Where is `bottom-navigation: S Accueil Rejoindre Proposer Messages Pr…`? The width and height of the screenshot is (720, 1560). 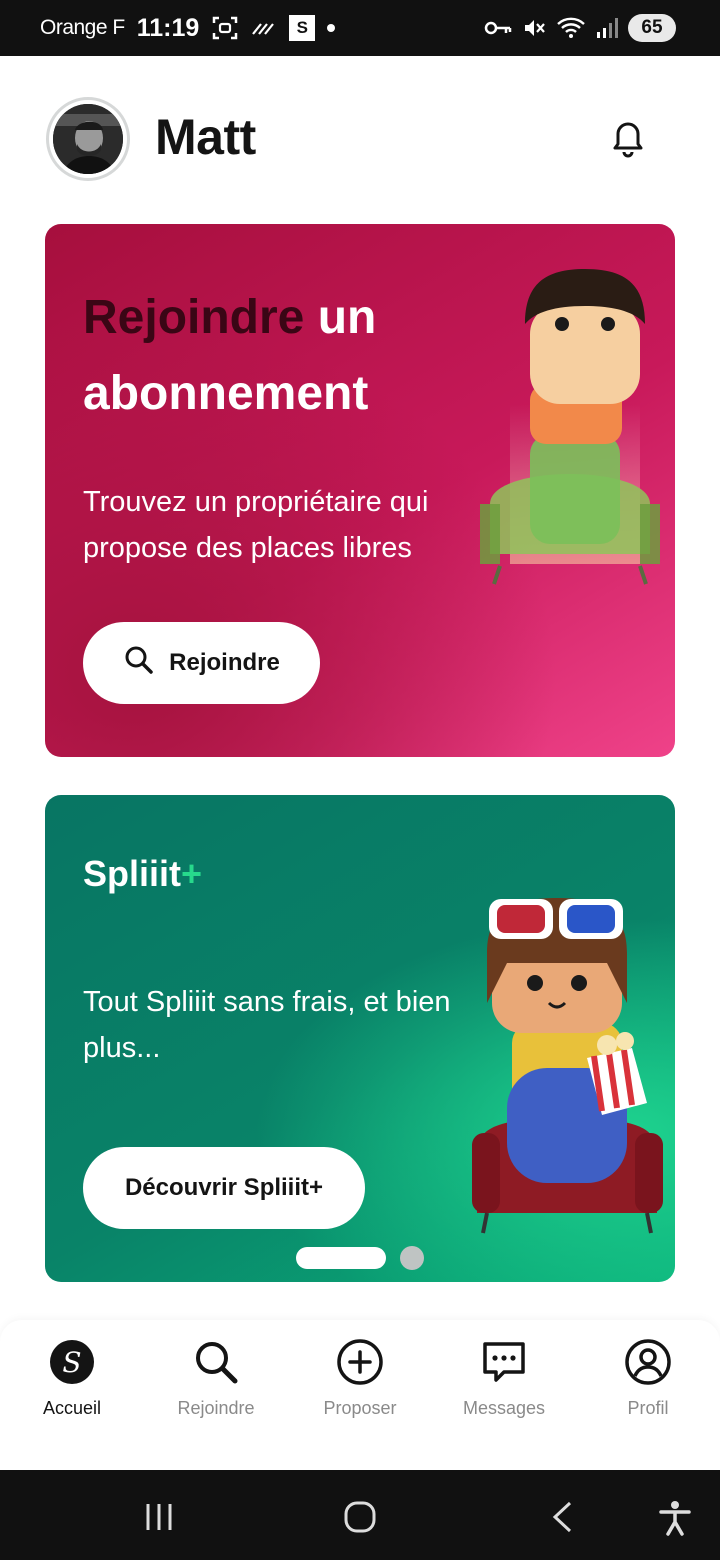
bottom-navigation: S Accueil Rejoindre Proposer Messages Pr… is located at coordinates (360, 1395).